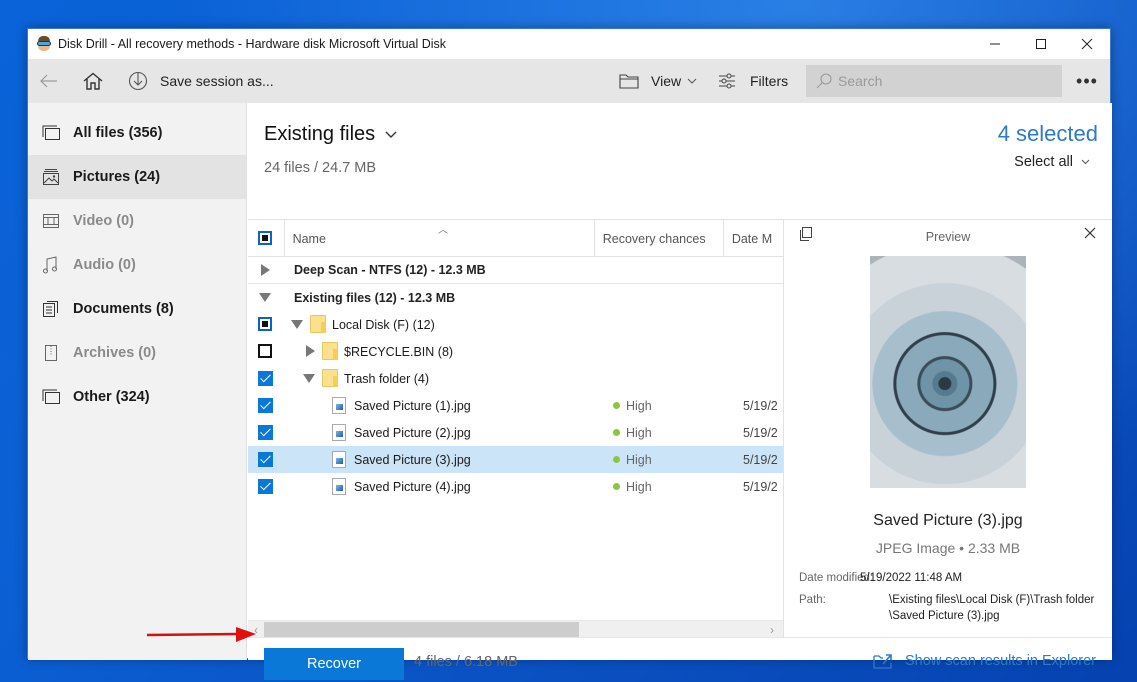  I want to click on sidebar-item-archives: Archives (0), so click(137, 353).